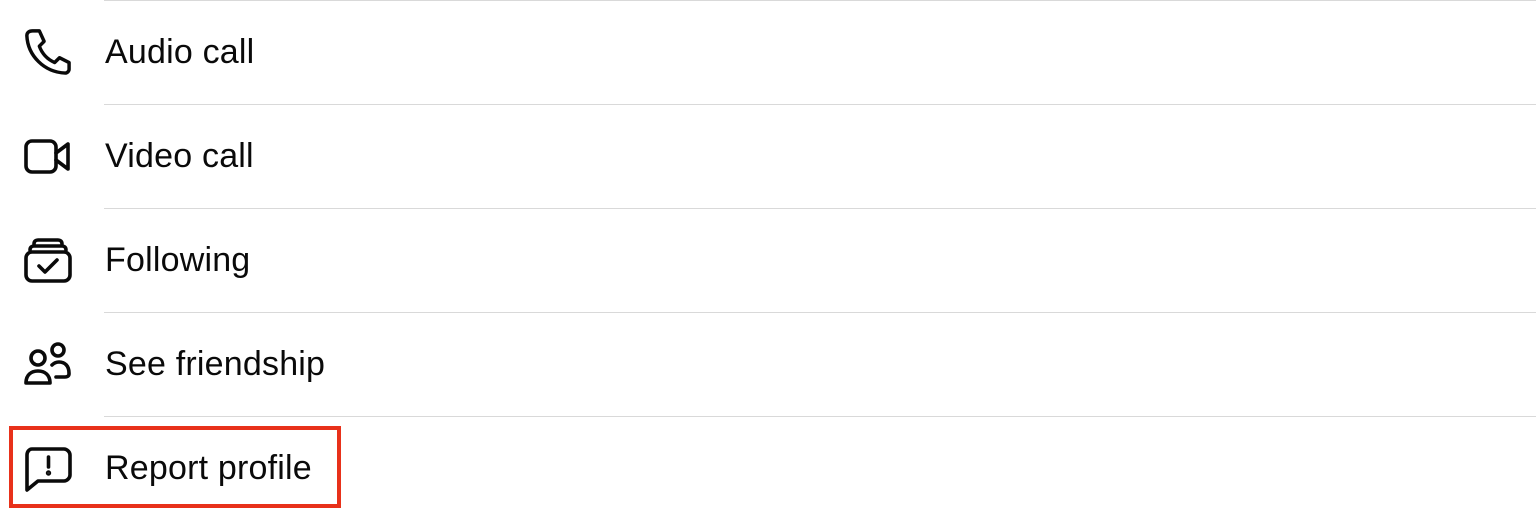 The image size is (1536, 512). What do you see at coordinates (48, 365) in the screenshot?
I see `people-friendship-icon` at bounding box center [48, 365].